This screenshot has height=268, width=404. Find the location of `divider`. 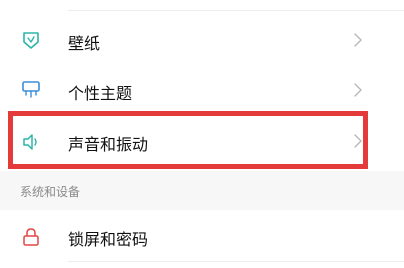

divider is located at coordinates (236, 261).